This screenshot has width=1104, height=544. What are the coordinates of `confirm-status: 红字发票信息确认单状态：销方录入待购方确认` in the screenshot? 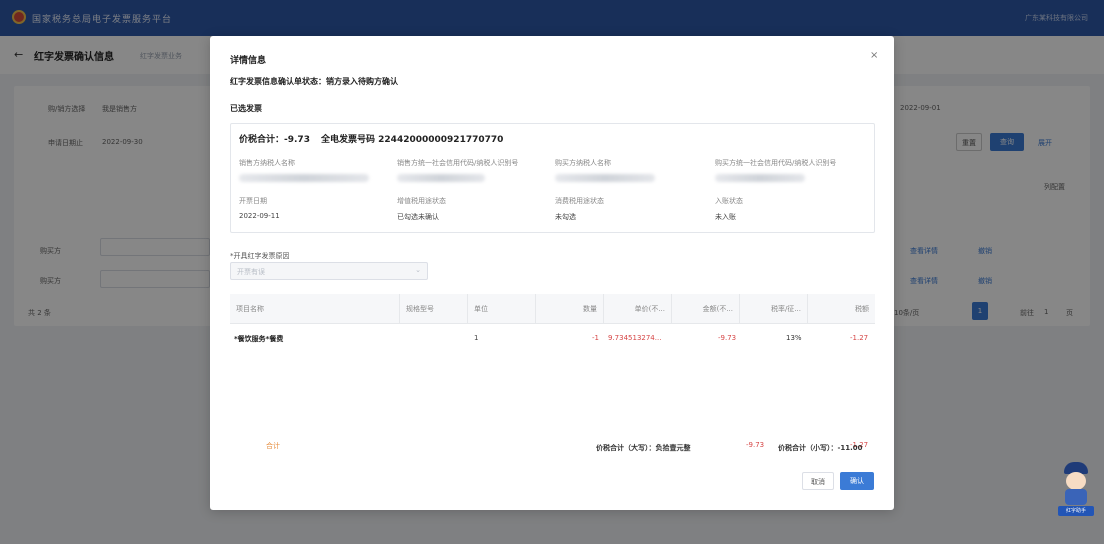 It's located at (314, 81).